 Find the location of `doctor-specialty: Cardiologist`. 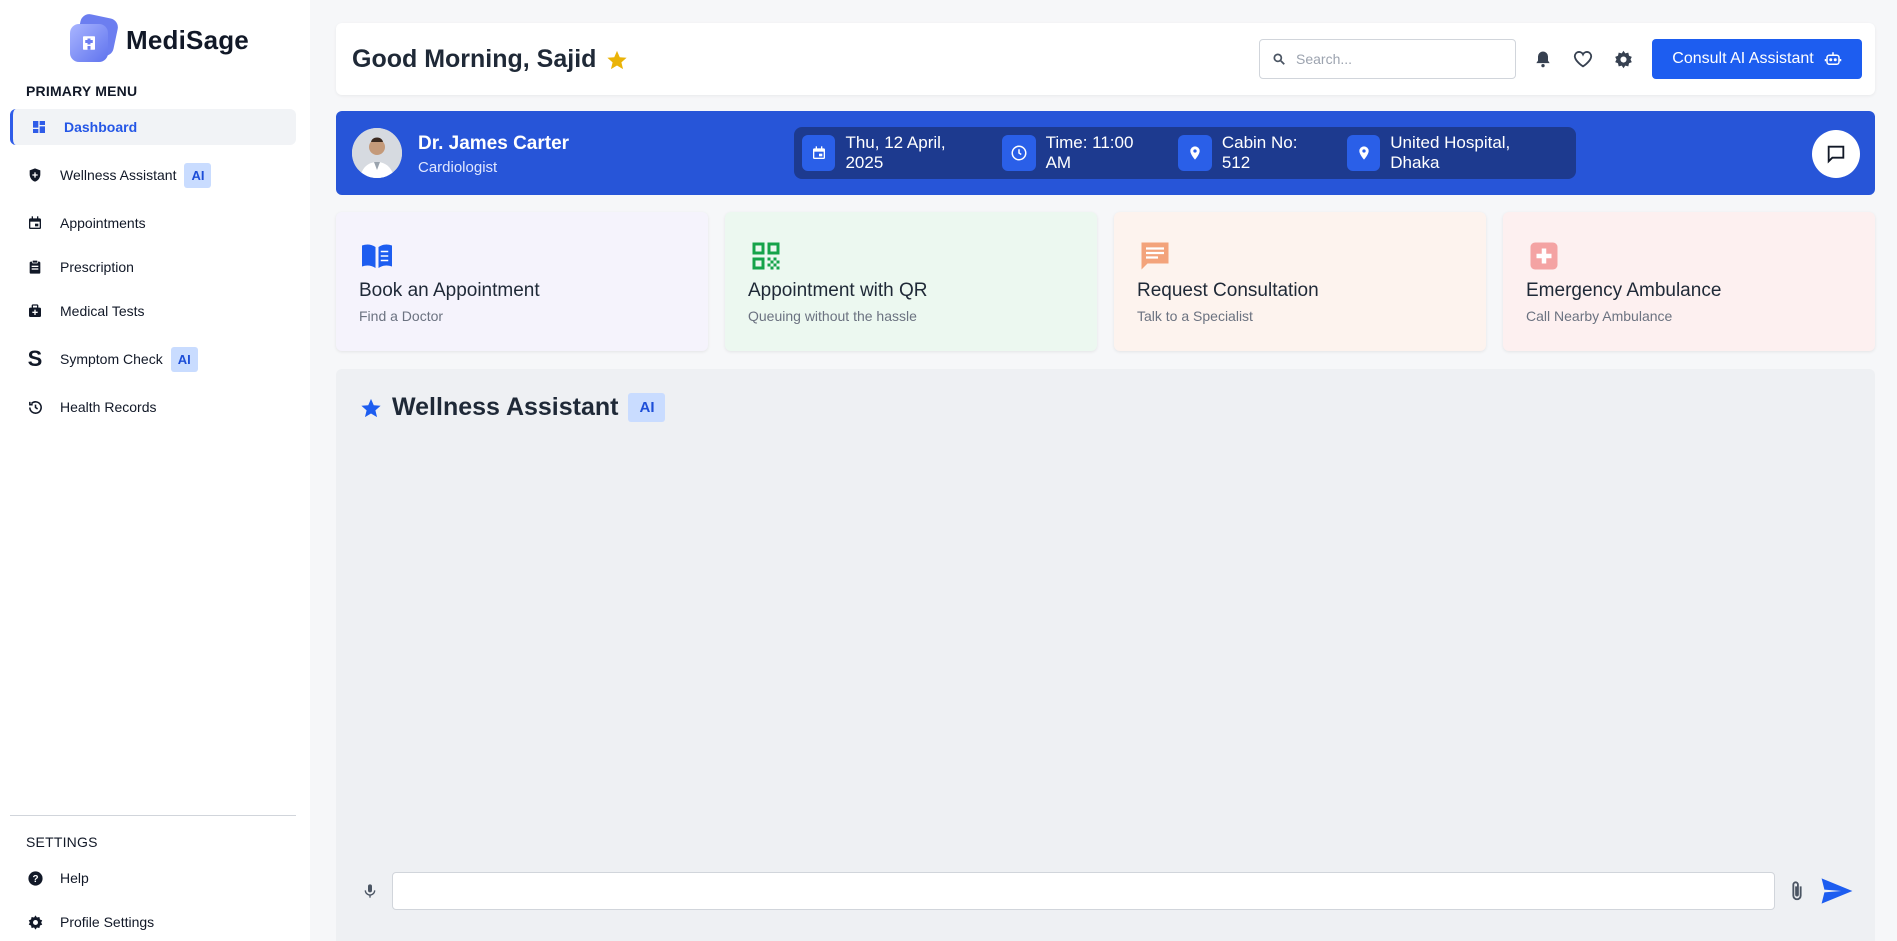

doctor-specialty: Cardiologist is located at coordinates (458, 167).